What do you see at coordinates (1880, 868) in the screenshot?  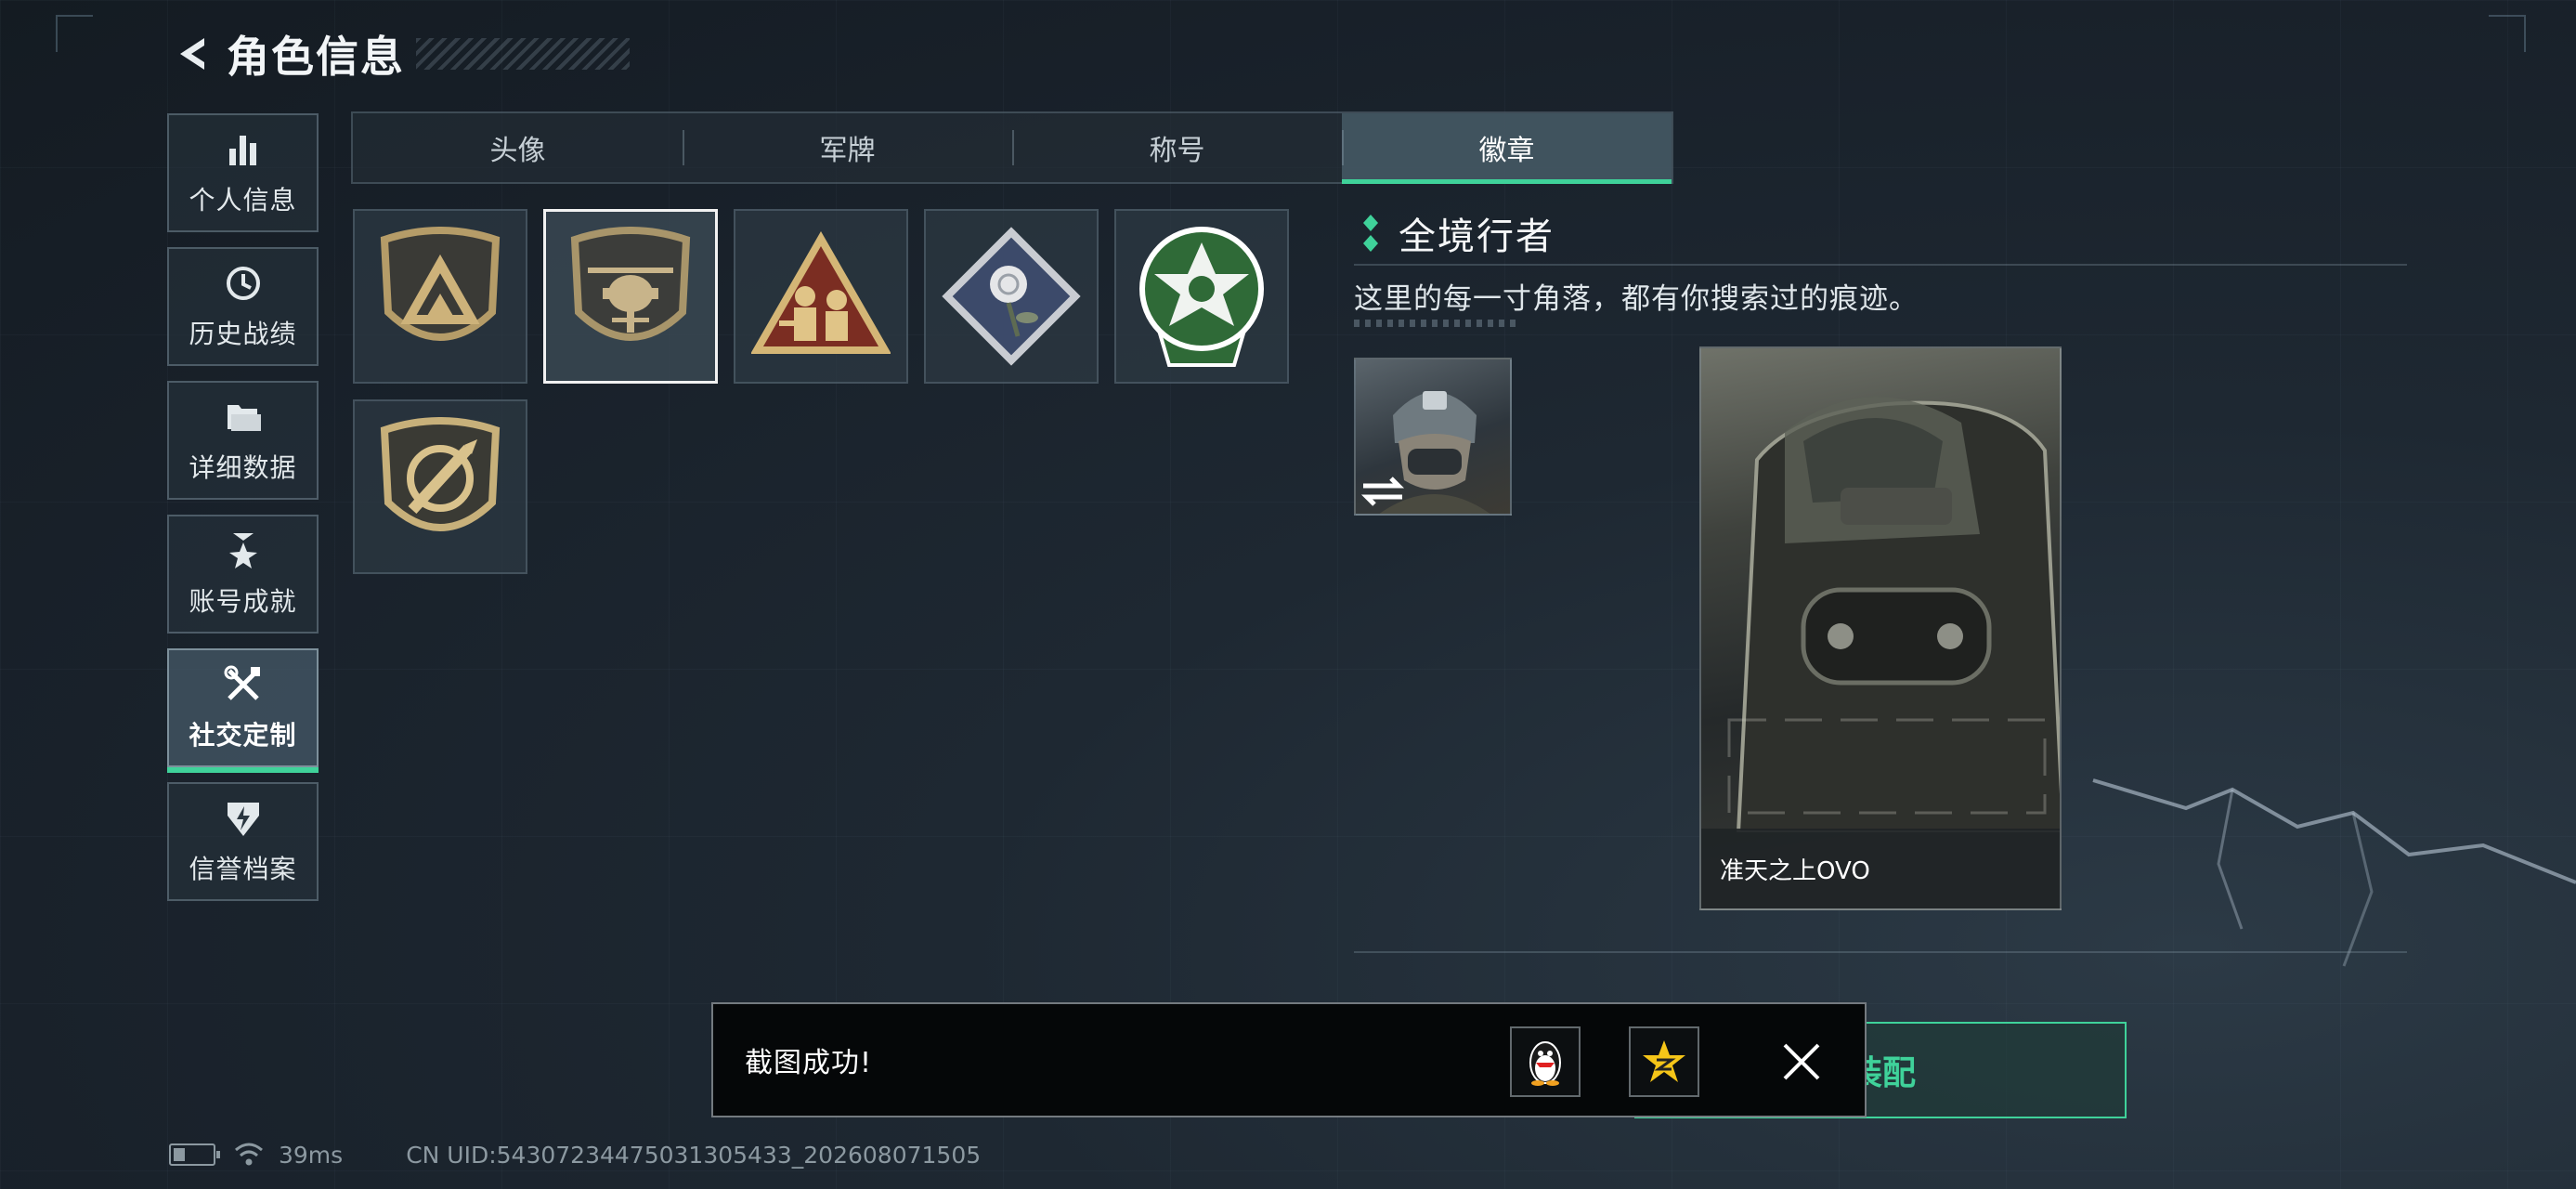 I see `card-caption: 准天之上OVO` at bounding box center [1880, 868].